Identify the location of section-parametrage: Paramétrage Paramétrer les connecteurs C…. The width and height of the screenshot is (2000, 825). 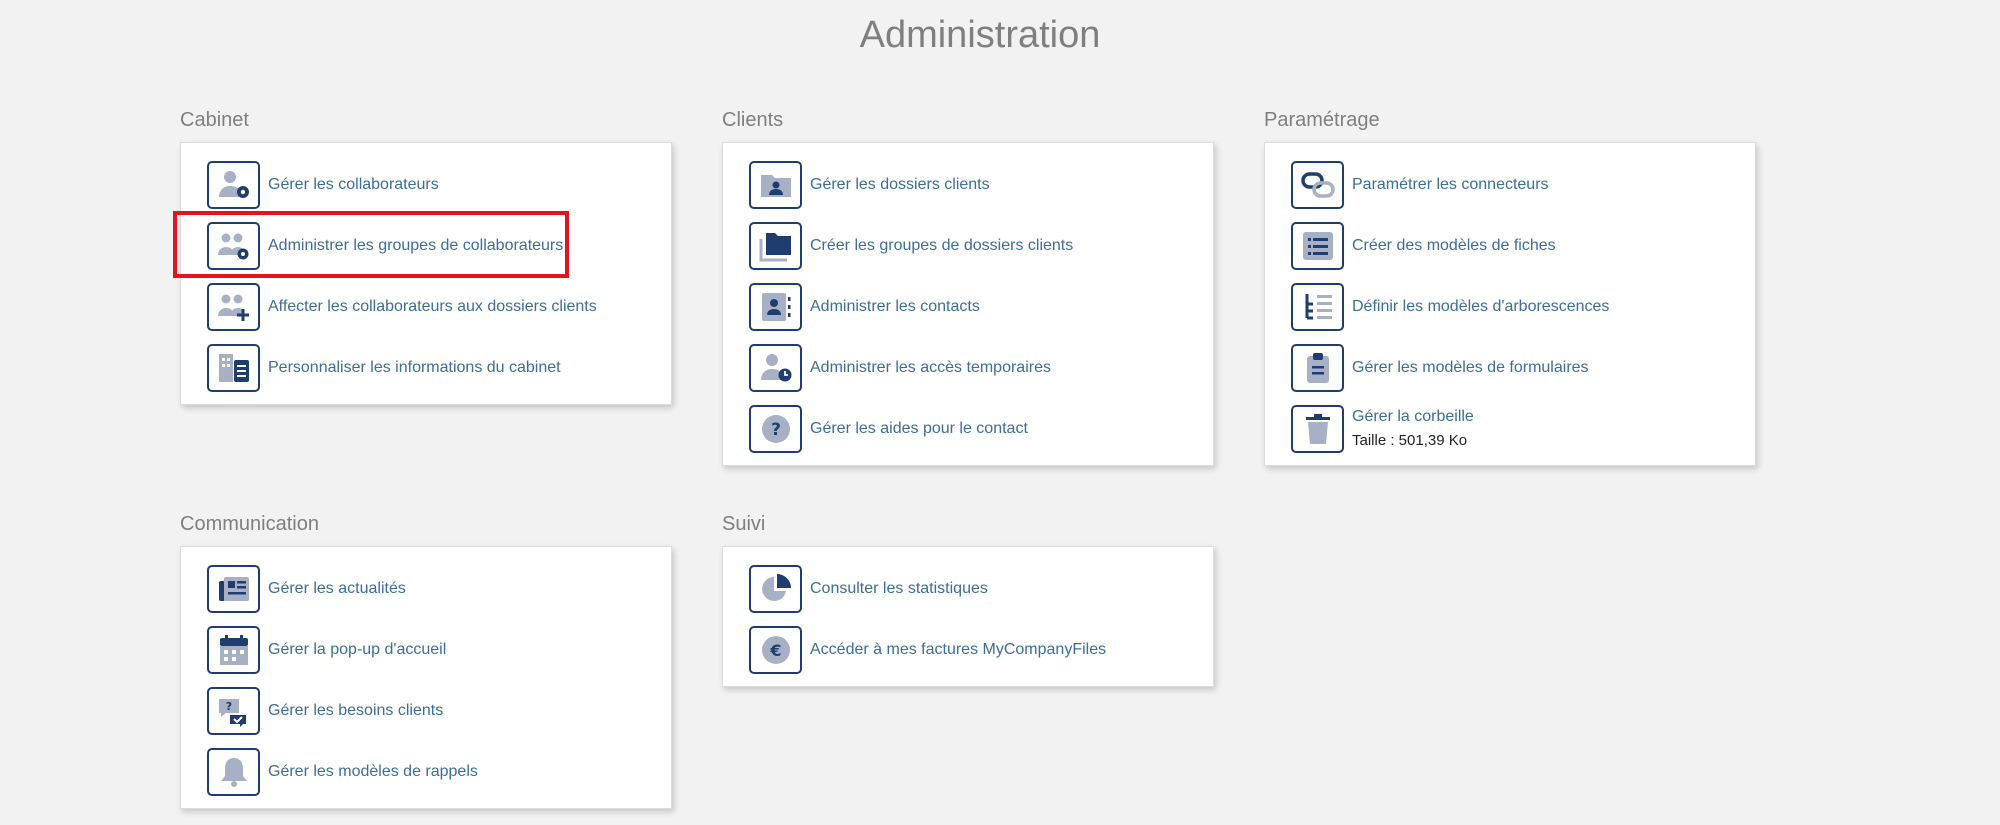
(1510, 286).